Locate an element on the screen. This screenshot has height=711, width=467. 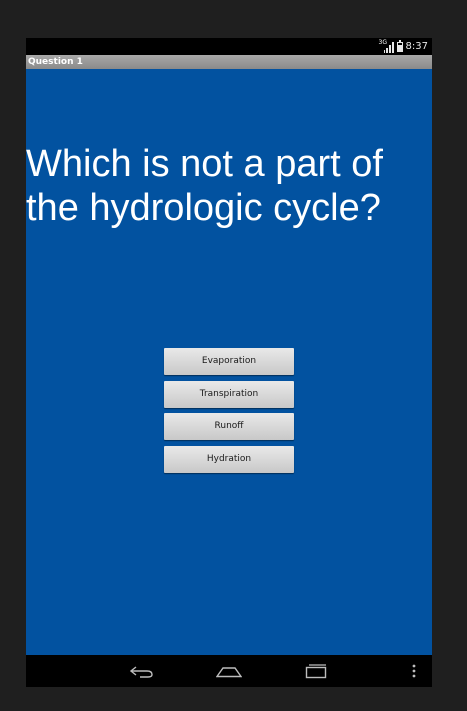
recent-apps-icon is located at coordinates (316, 671).